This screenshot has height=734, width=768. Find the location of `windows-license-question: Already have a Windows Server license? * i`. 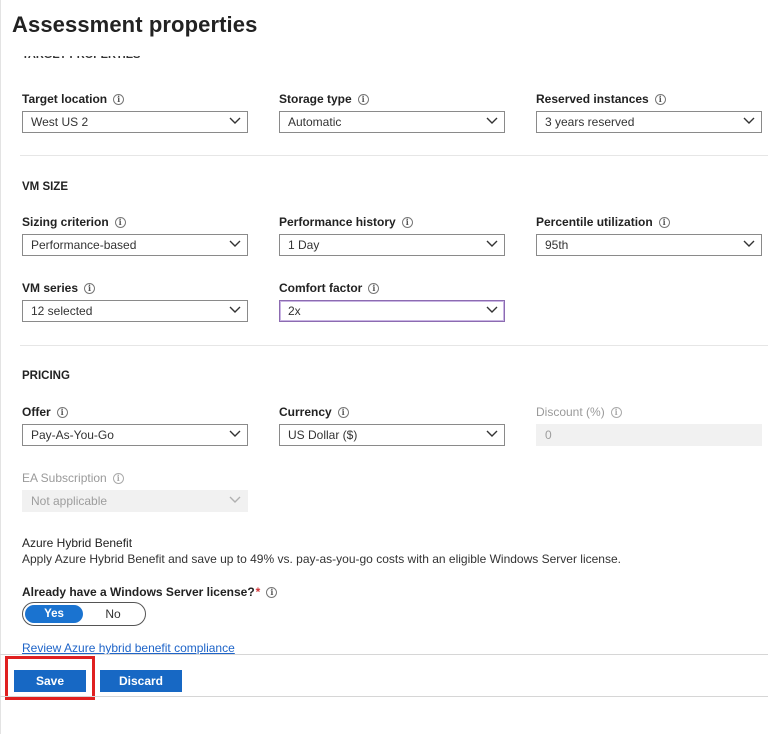

windows-license-question: Already have a Windows Server license? * i is located at coordinates (150, 592).